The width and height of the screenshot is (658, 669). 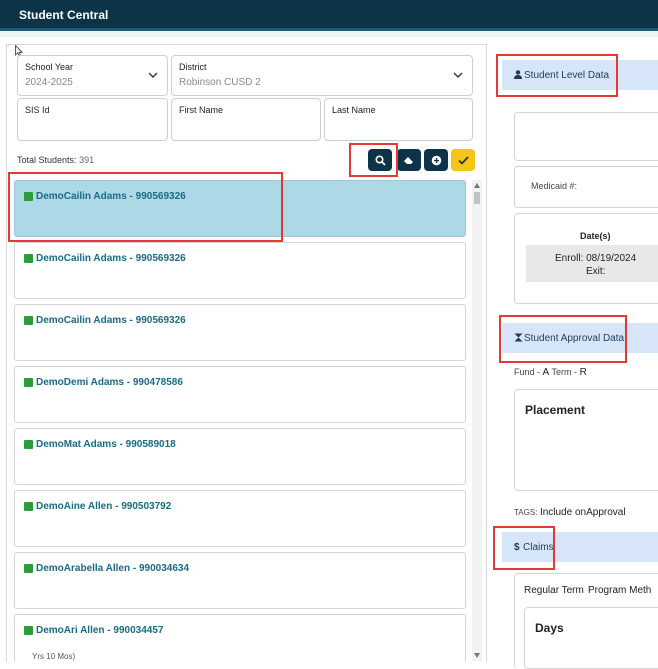 I want to click on top-bar: Student Central, so click(x=329, y=15).